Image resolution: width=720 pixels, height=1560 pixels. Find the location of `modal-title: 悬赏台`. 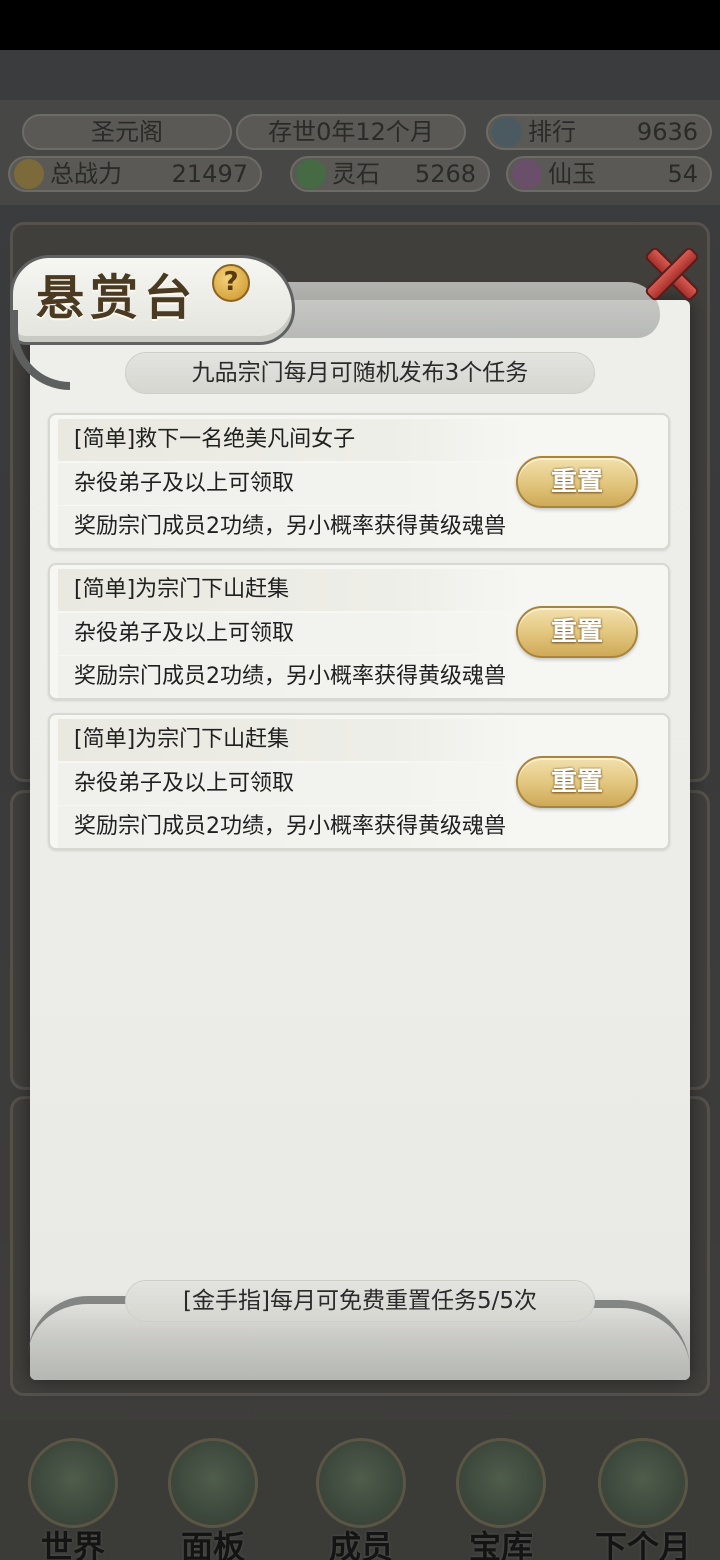

modal-title: 悬赏台 is located at coordinates (117, 298).